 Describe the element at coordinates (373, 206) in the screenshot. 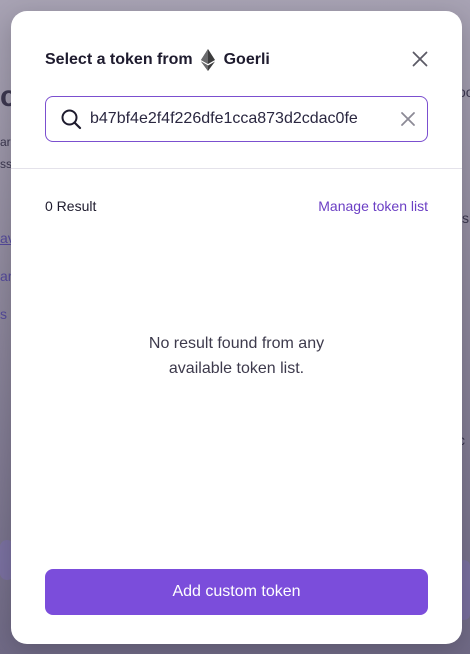

I see `manage-token-list-link: Manage token list` at that location.